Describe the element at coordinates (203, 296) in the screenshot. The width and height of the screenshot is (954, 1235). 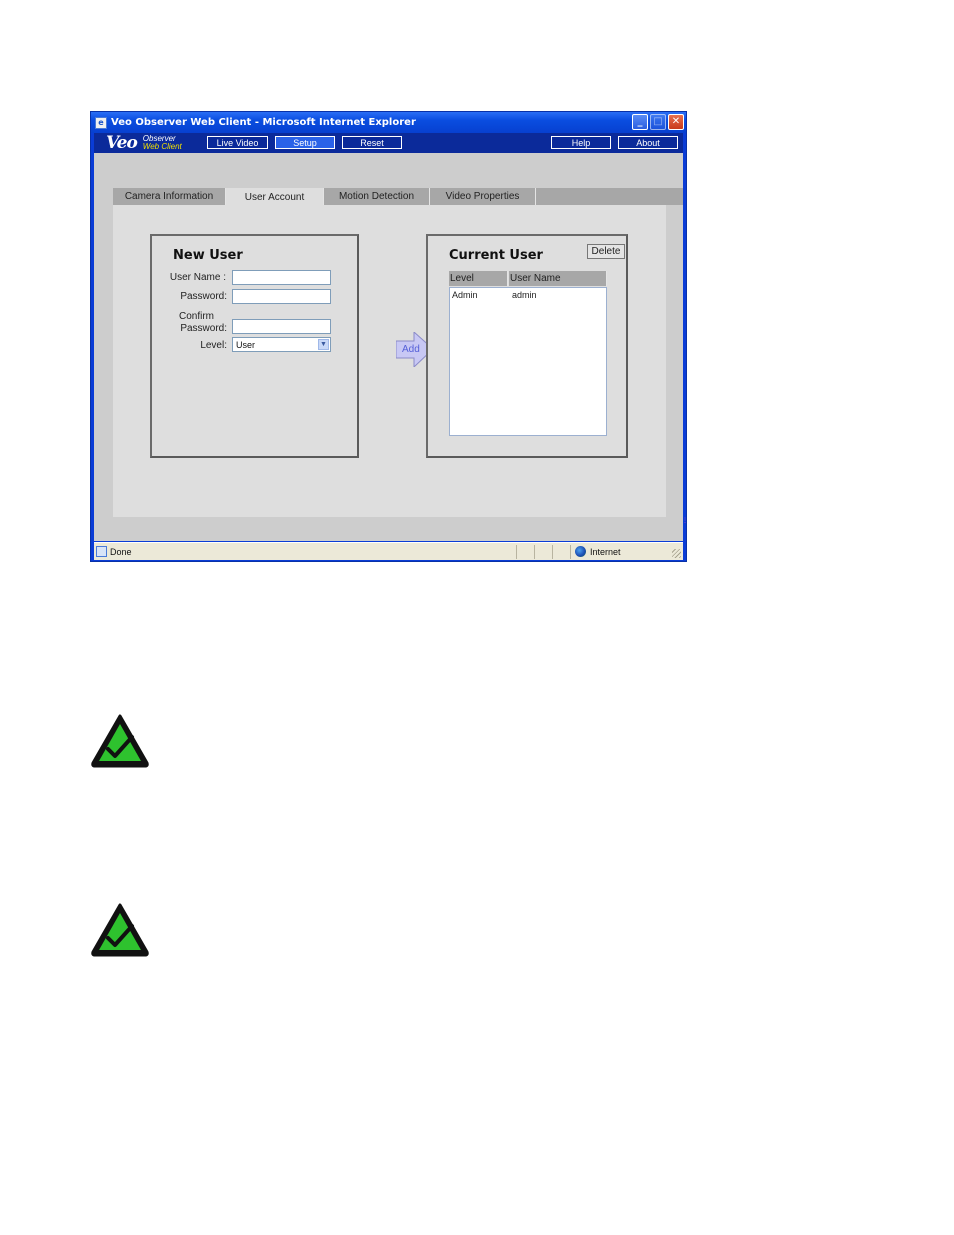
I see `password-label: Password:` at that location.